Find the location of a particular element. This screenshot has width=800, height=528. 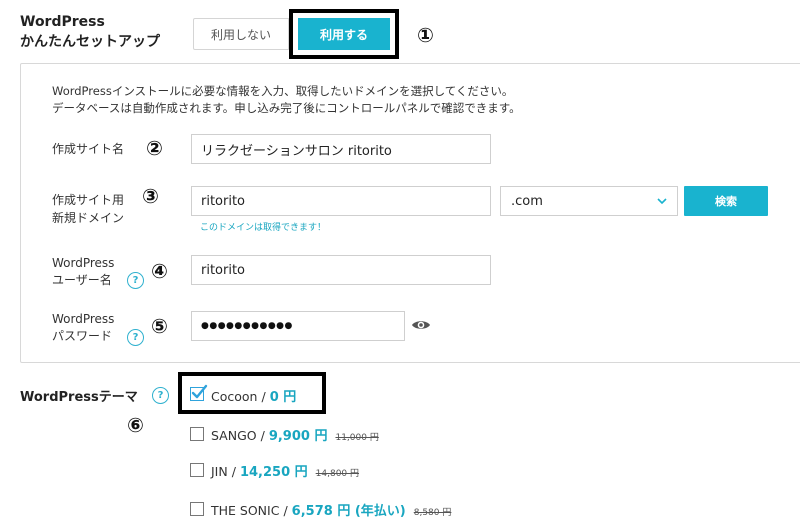

theme-item-the-sonic: THE SONIC / 6,578 円 (年払い) 8,580 円 is located at coordinates (331, 509).